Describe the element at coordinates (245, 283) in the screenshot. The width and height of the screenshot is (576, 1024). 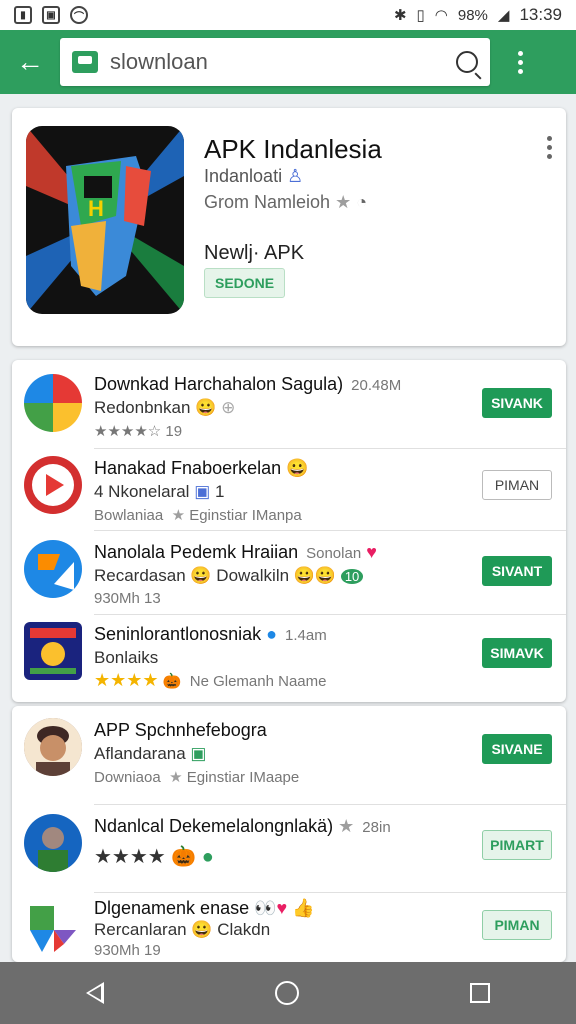
I see `featured-app-badge: SEDONE` at that location.